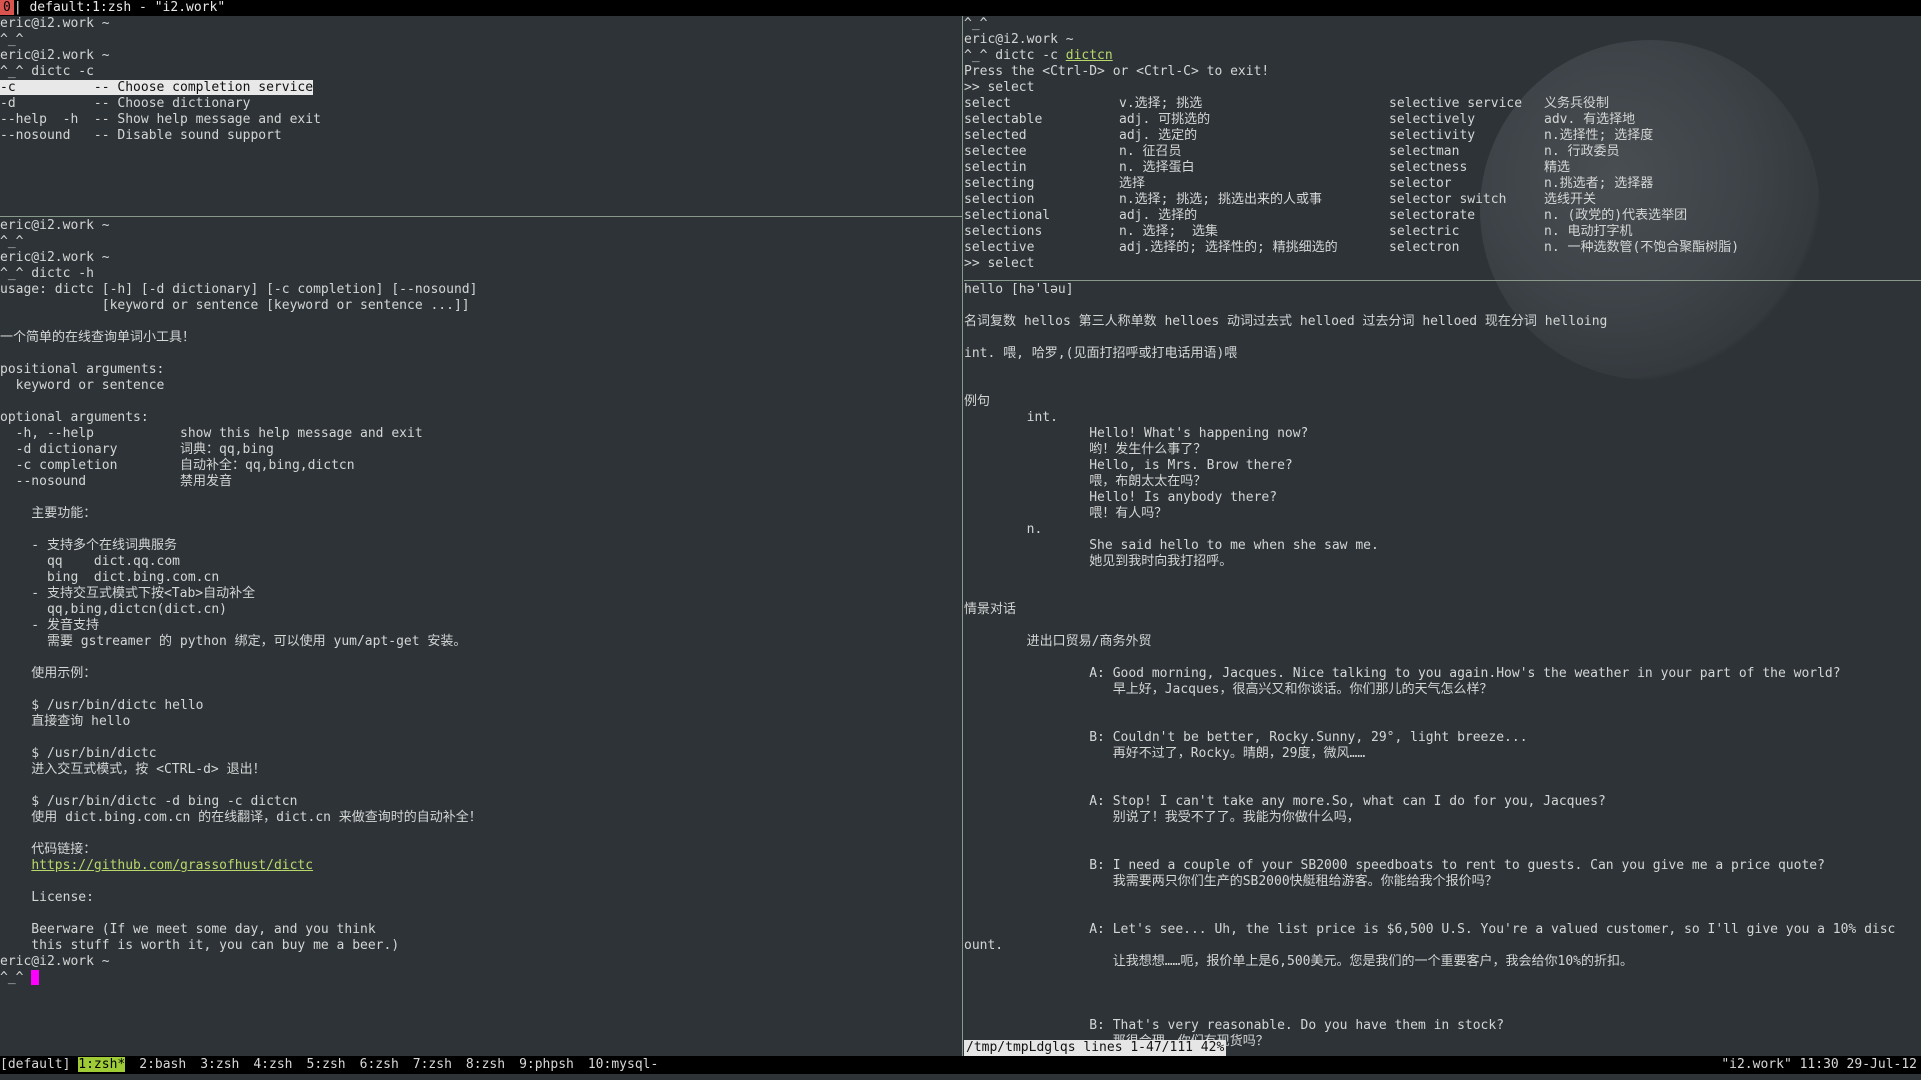  What do you see at coordinates (1132, 183) in the screenshot?
I see `completion-definition: 选择` at bounding box center [1132, 183].